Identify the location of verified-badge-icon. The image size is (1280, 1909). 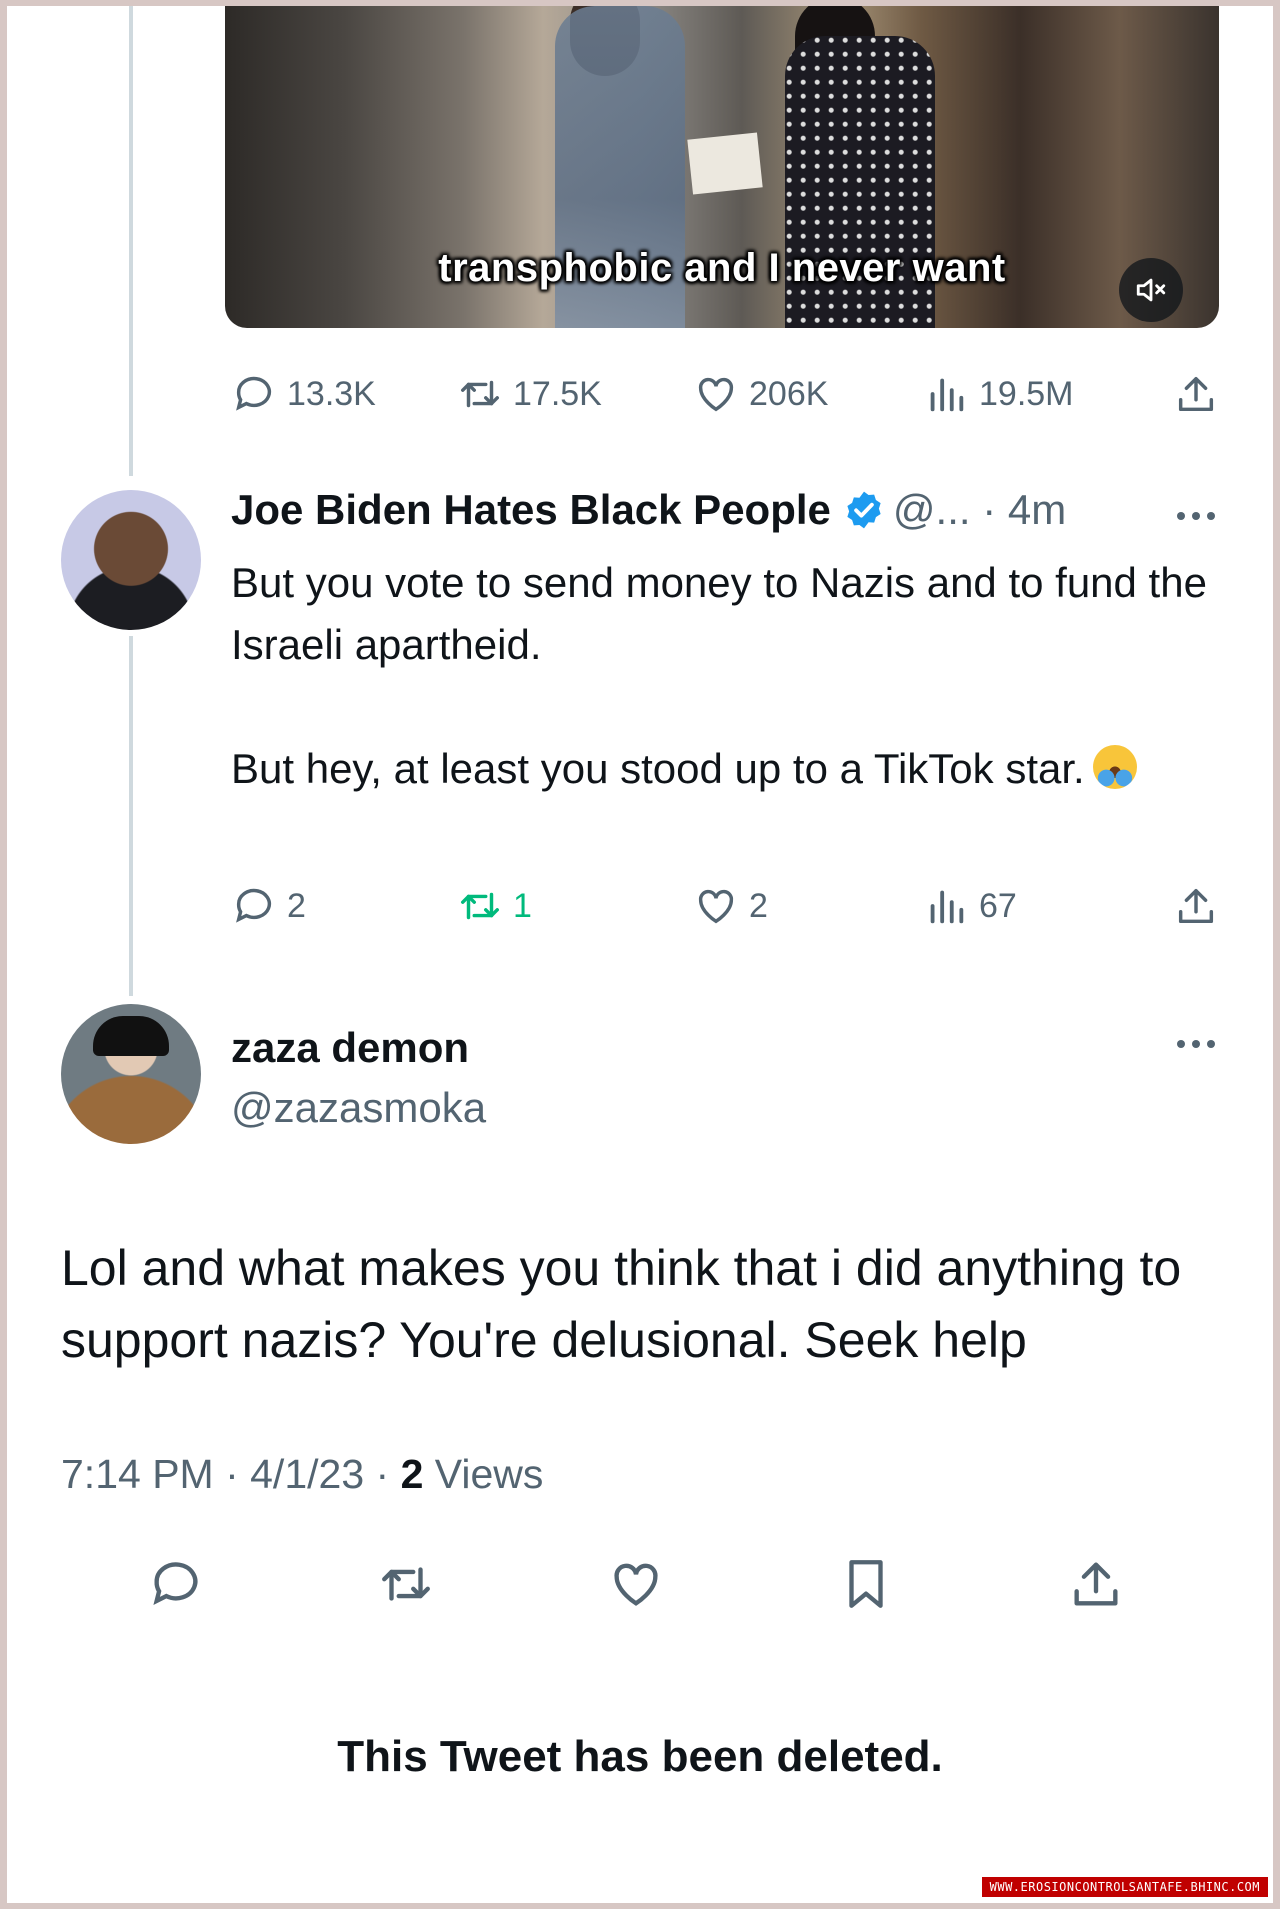
(864, 510).